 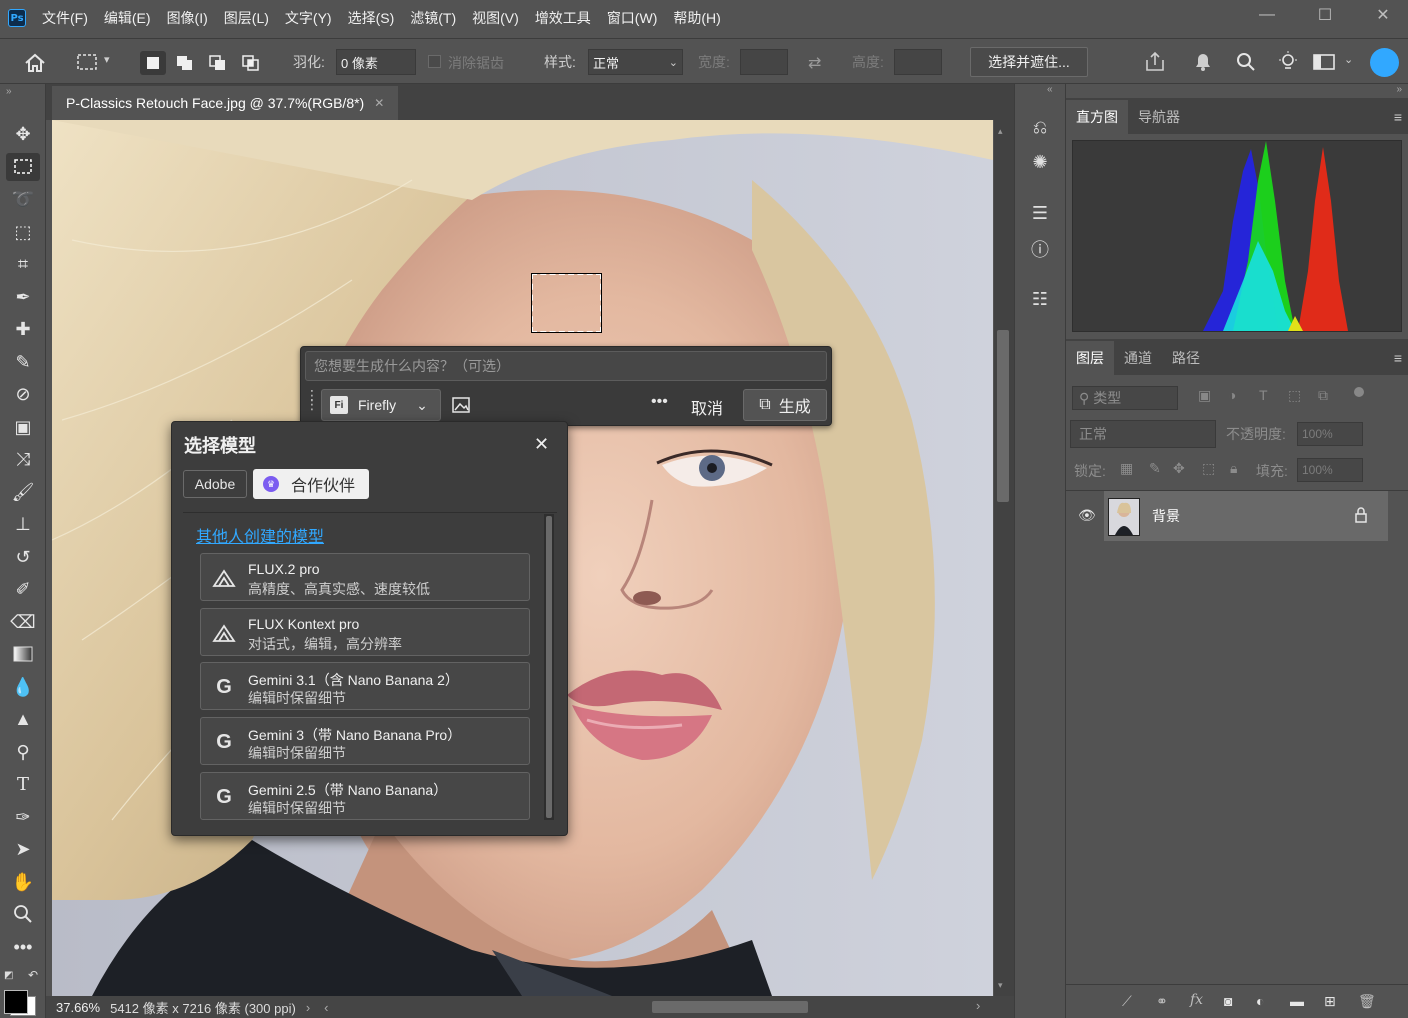 I want to click on bell-icon, so click(x=1203, y=62).